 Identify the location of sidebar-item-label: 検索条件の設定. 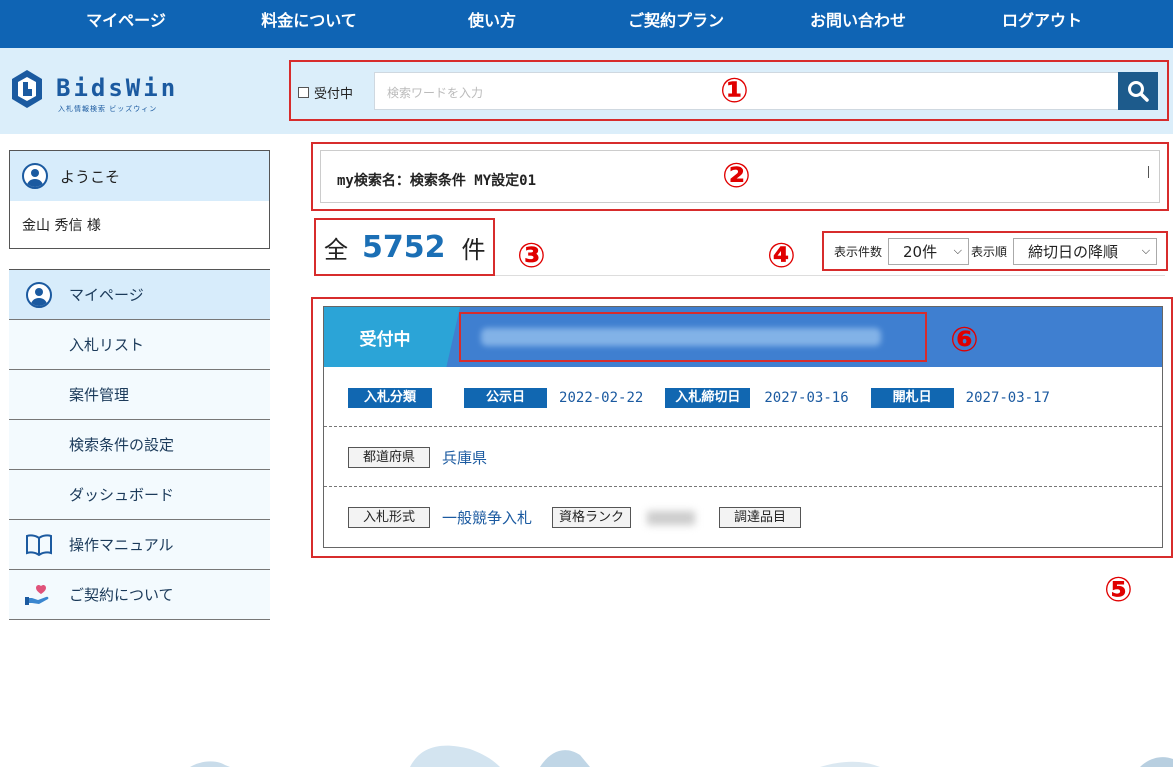
(122, 445).